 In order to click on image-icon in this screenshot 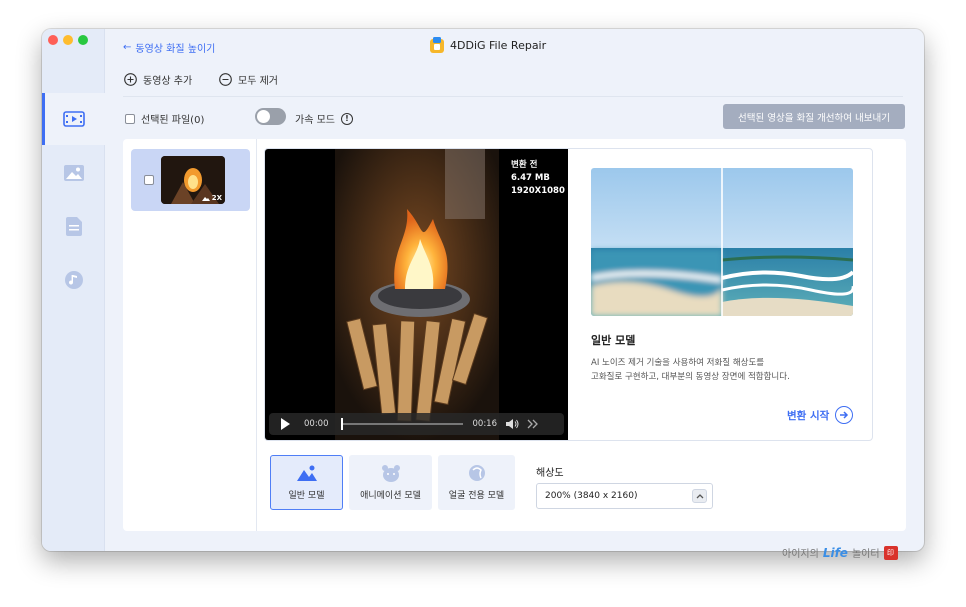, I will do `click(73, 173)`.